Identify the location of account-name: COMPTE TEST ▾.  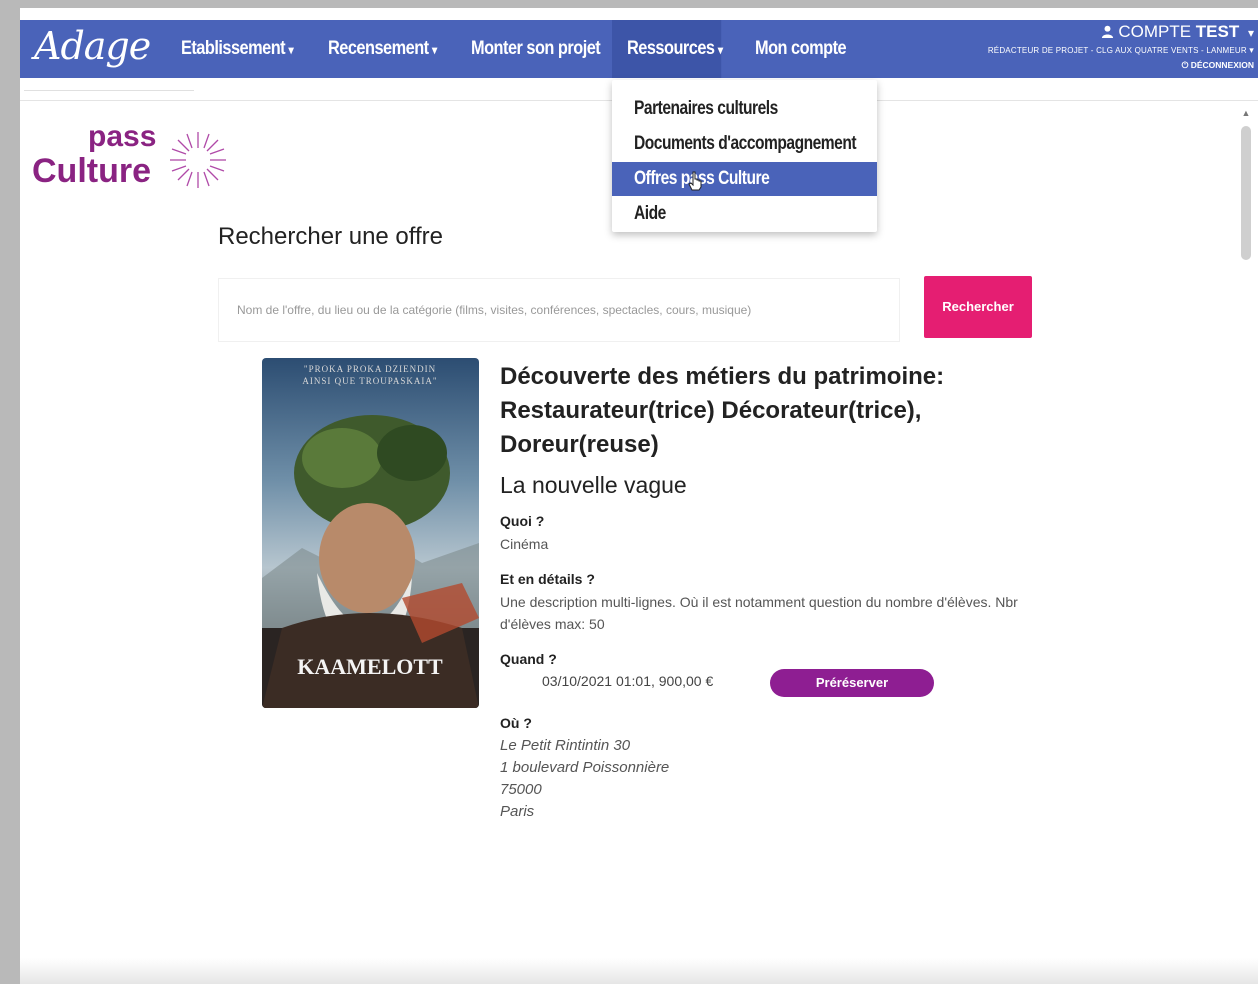
(1121, 32).